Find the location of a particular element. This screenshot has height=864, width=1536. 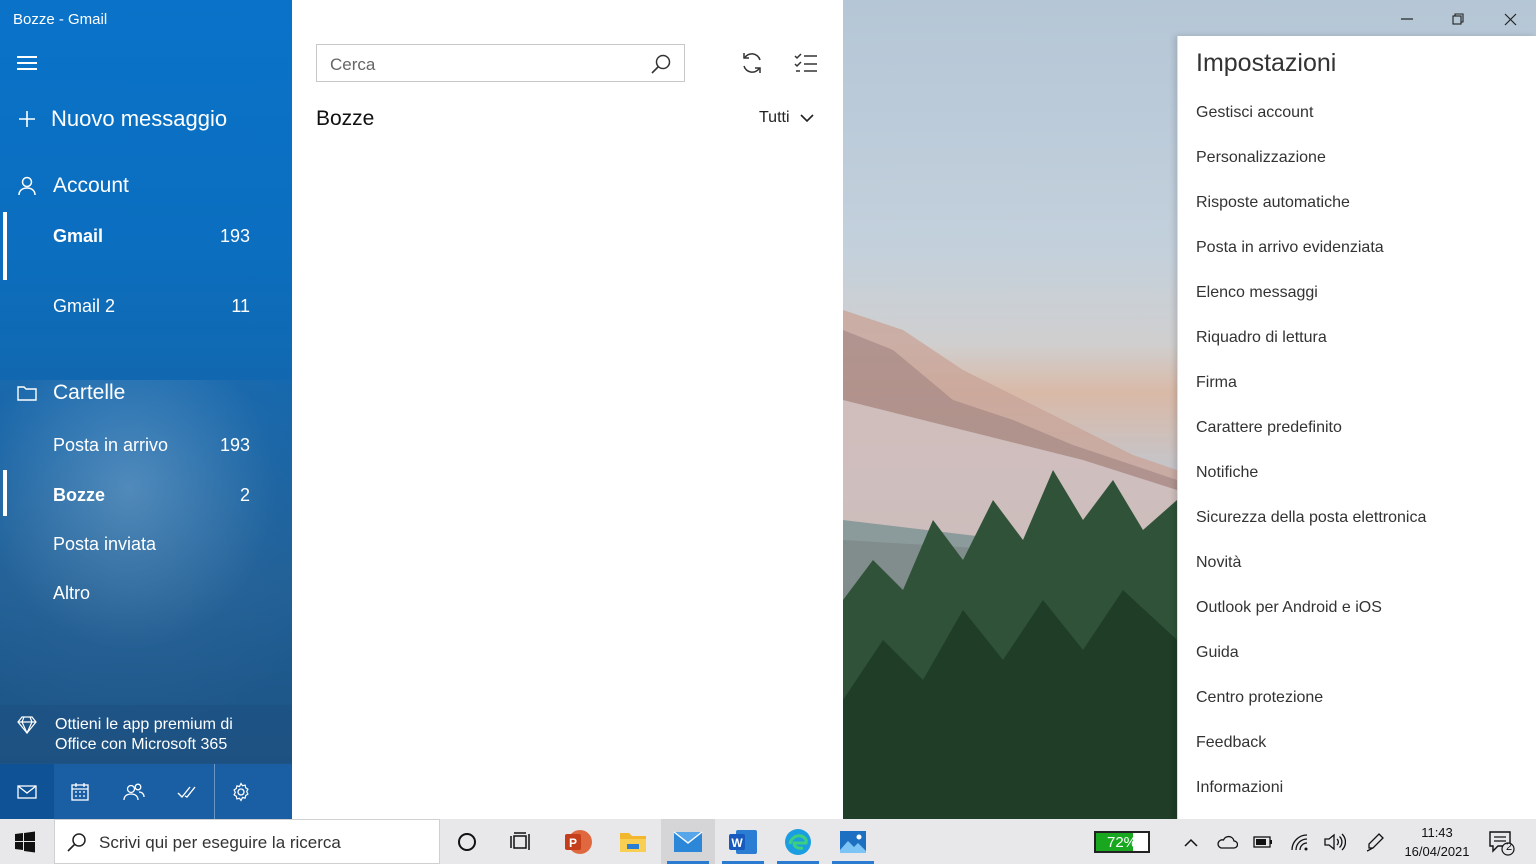

taskbar-powerpoint: P is located at coordinates (578, 841).